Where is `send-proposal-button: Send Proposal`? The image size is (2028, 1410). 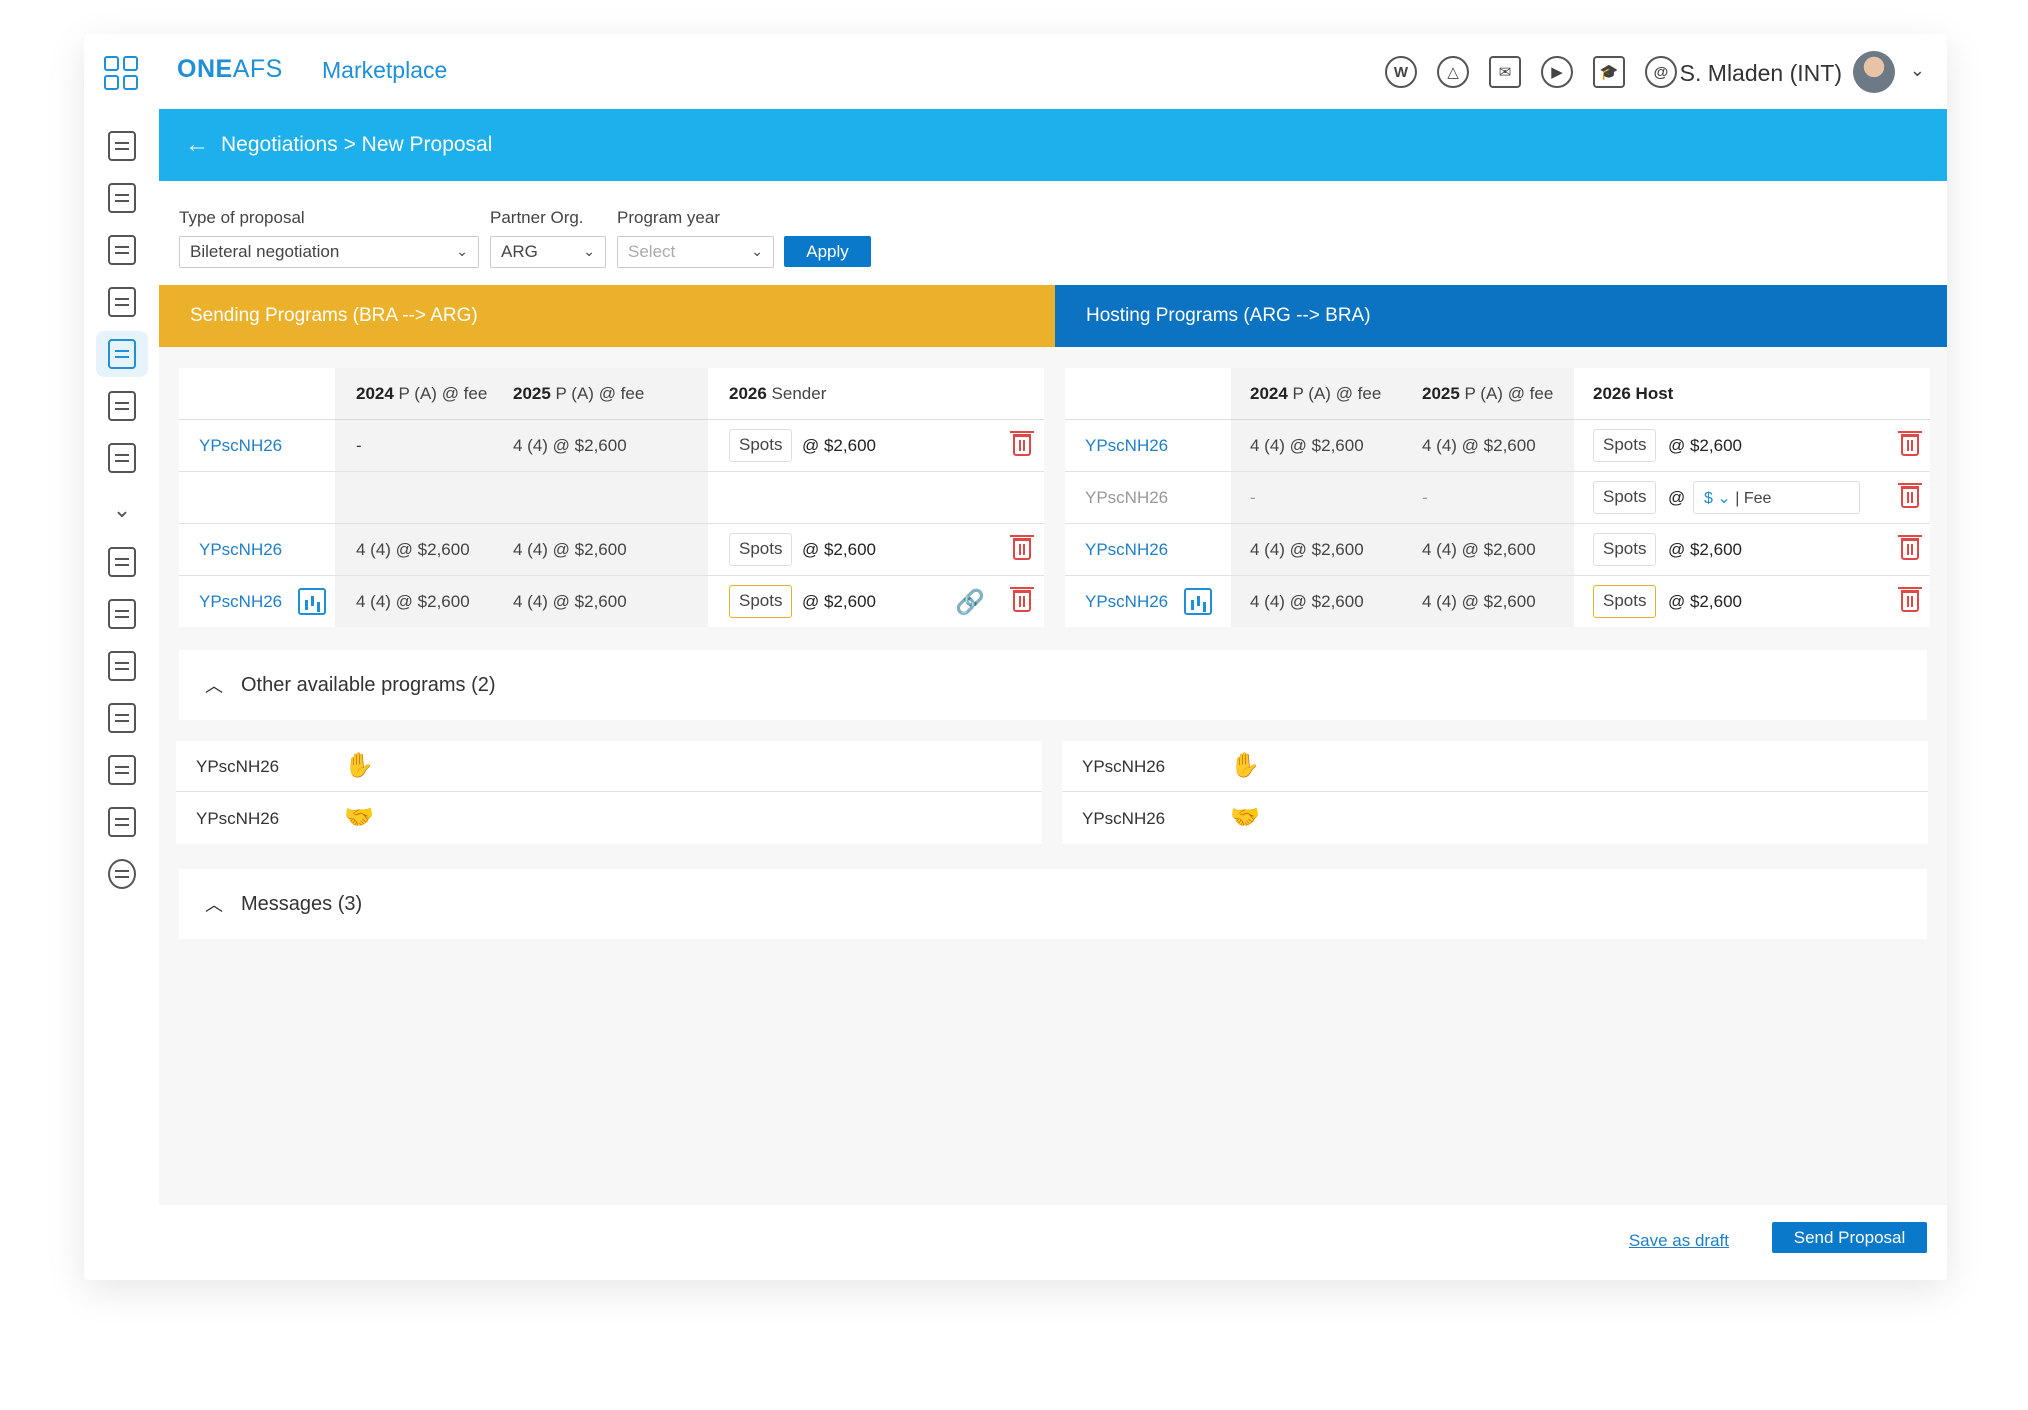 send-proposal-button: Send Proposal is located at coordinates (1849, 1237).